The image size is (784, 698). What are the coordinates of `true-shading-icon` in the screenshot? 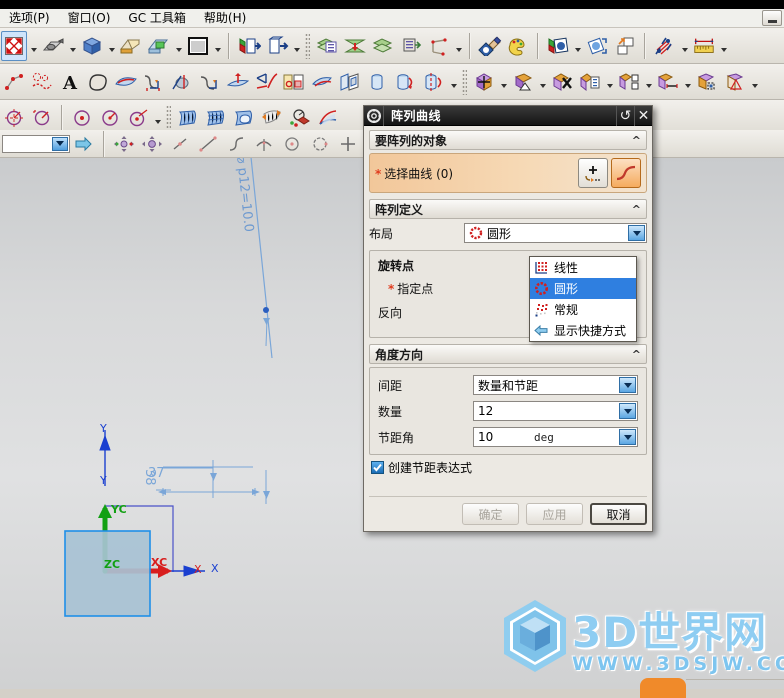 It's located at (558, 46).